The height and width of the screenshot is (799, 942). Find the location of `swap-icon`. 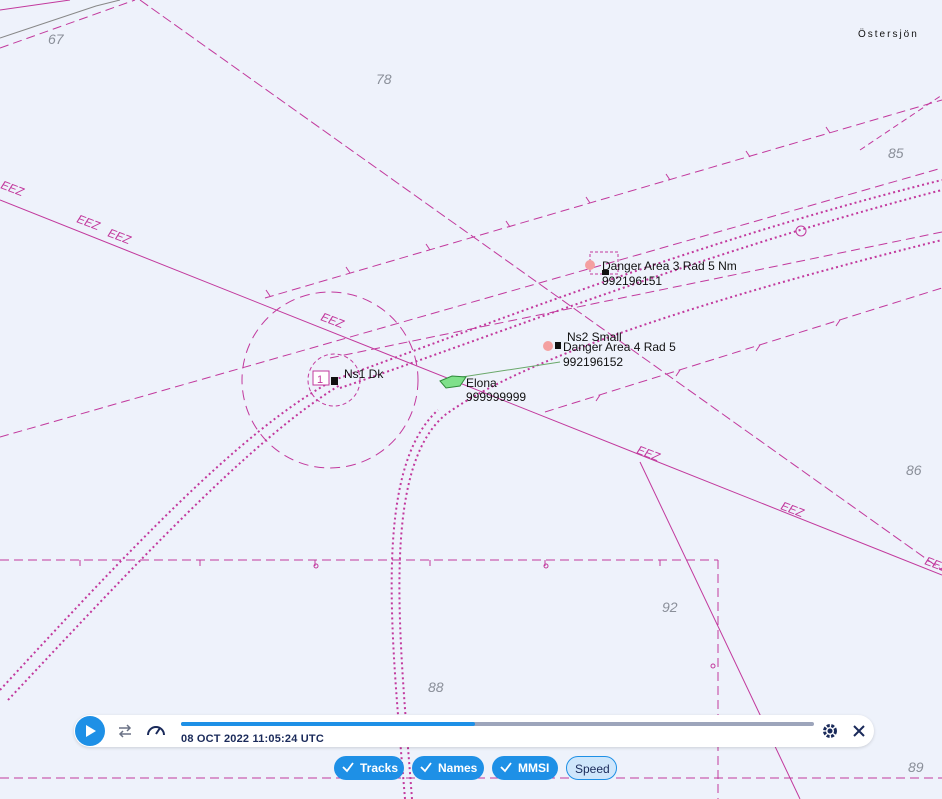

swap-icon is located at coordinates (125, 731).